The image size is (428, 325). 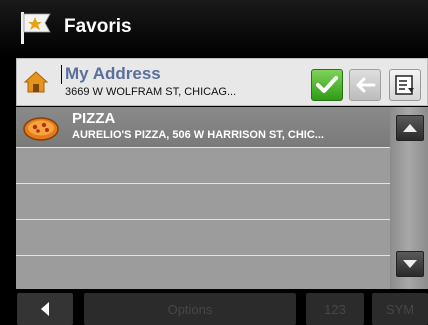 I want to click on triangle-down-icon, so click(x=410, y=264).